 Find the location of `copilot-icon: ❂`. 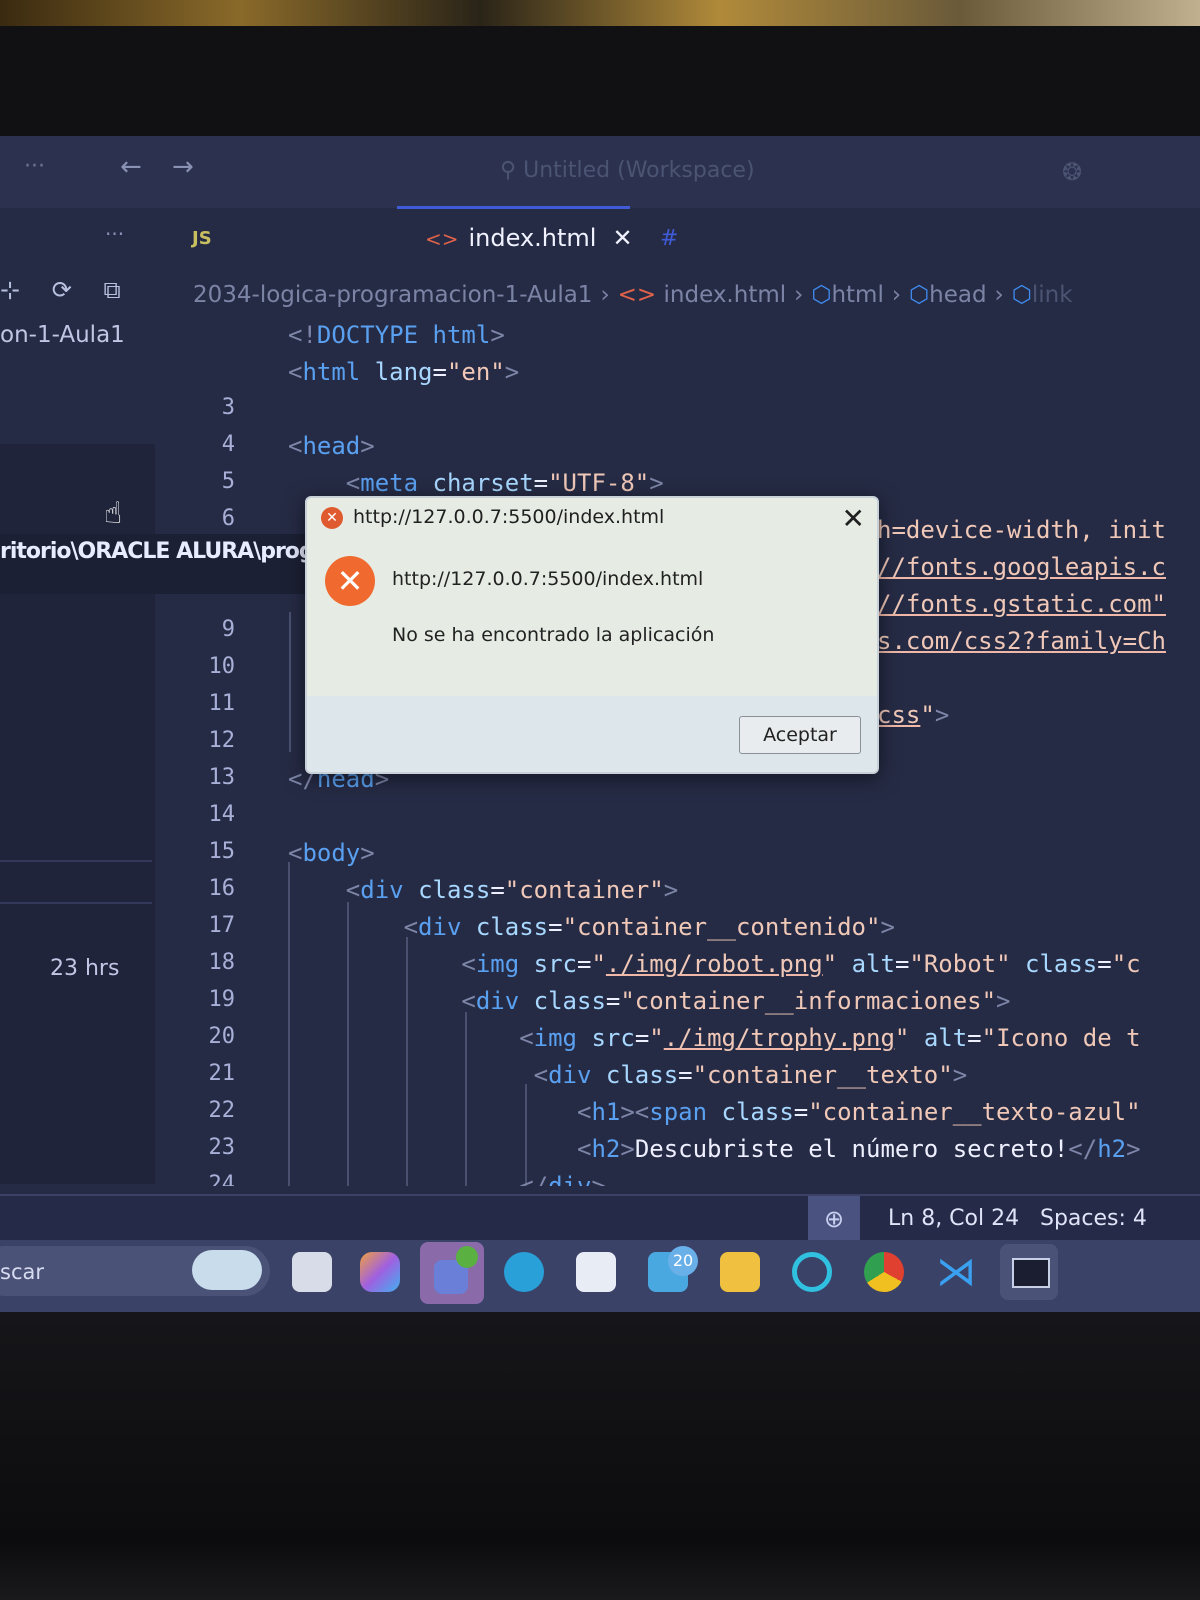

copilot-icon: ❂ is located at coordinates (1072, 172).